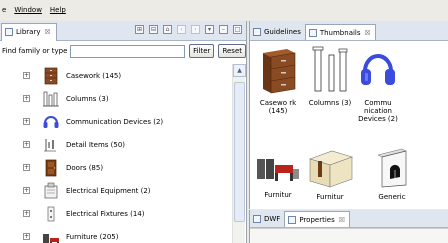 Image resolution: width=448 pixels, height=243 pixels. I want to click on furniture-icon, so click(51, 235).